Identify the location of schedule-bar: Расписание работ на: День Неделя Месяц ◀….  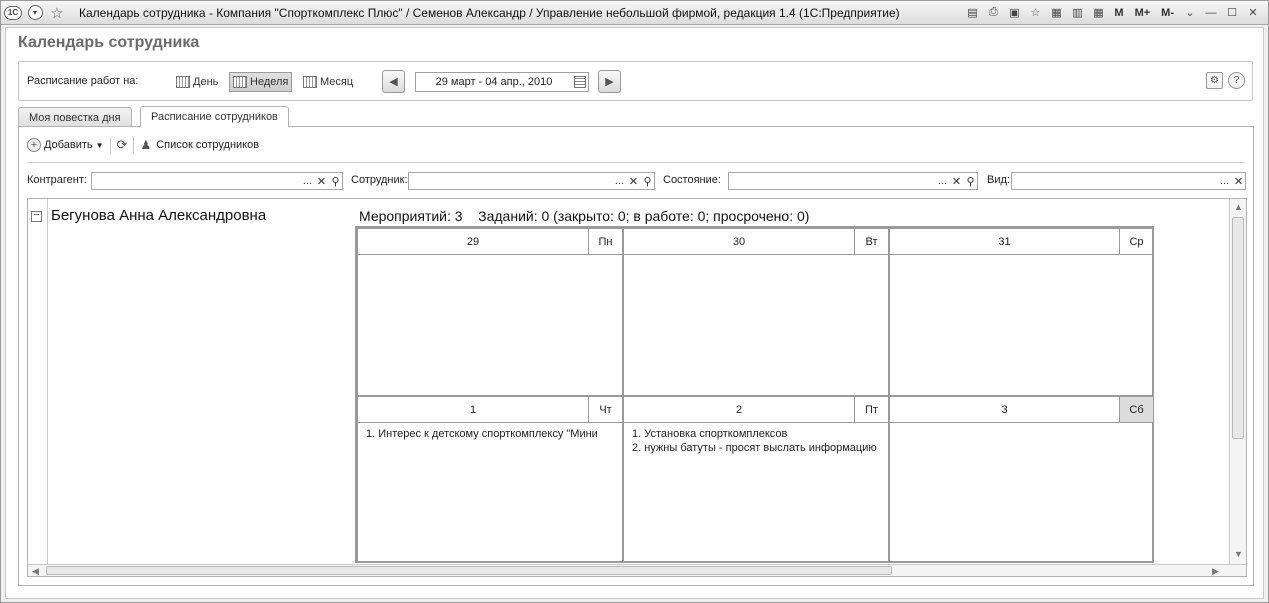
(635, 81).